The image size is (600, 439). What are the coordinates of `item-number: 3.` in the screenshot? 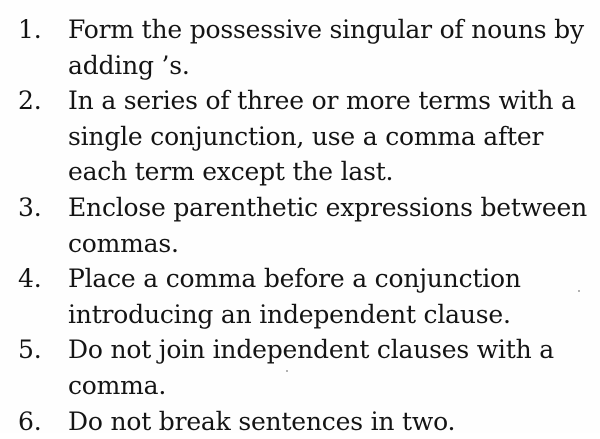 It's located at (30, 207).